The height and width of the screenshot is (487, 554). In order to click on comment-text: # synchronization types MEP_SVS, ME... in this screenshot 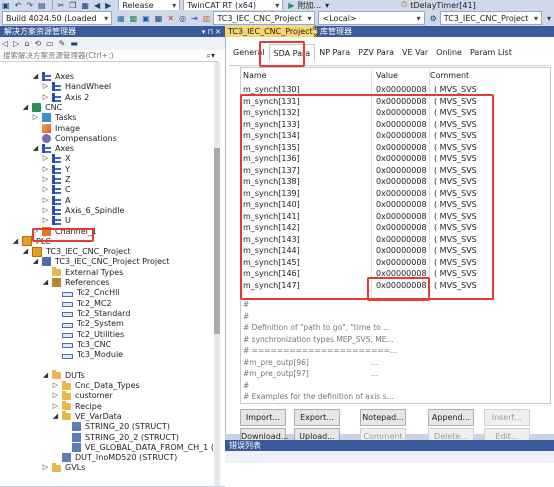, I will do `click(318, 339)`.